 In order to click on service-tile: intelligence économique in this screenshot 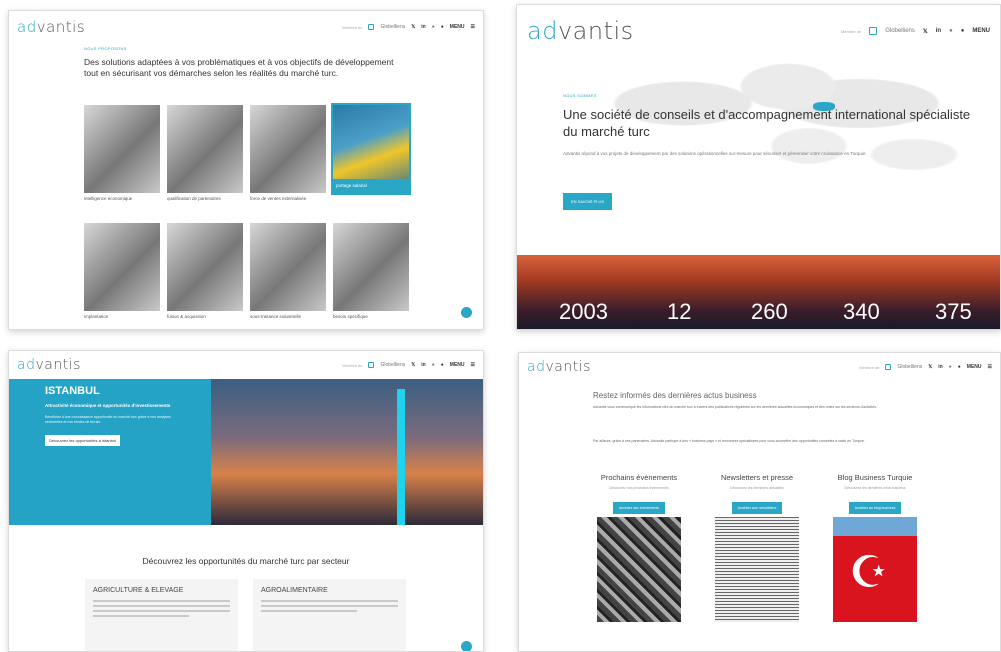, I will do `click(122, 161)`.